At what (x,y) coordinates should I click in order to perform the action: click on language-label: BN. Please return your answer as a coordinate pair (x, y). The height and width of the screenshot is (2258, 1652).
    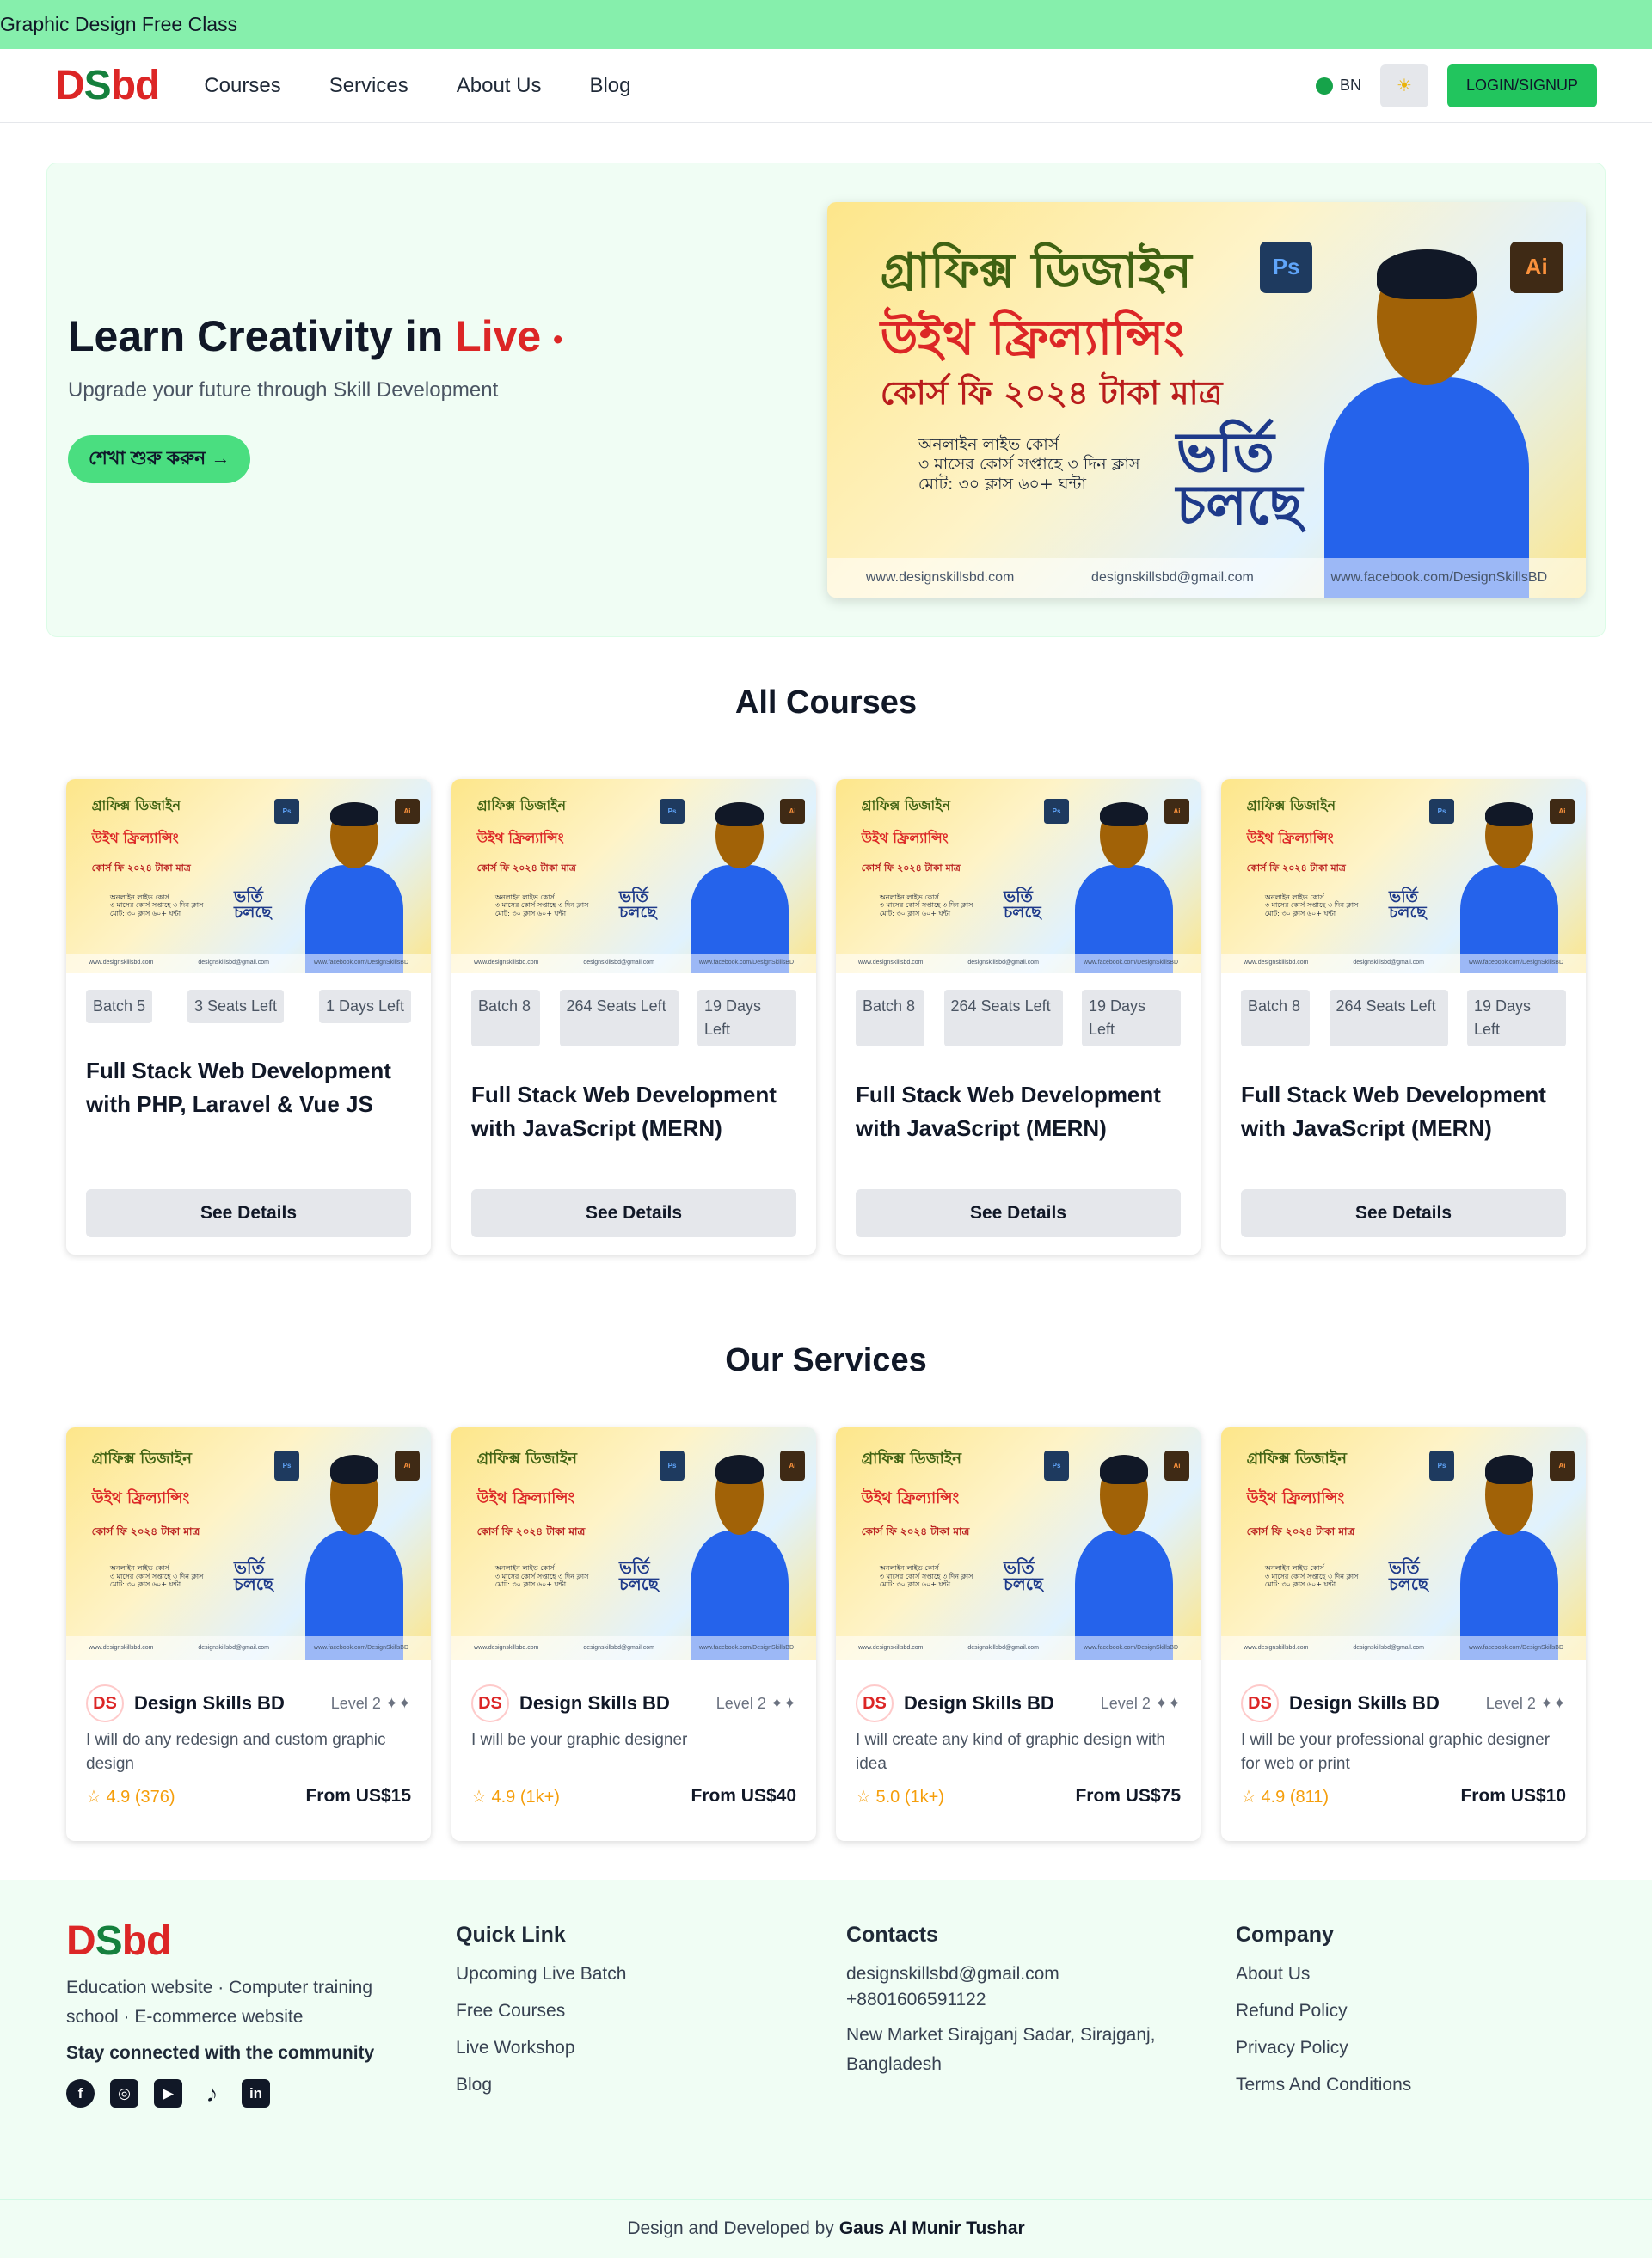
    Looking at the image, I should click on (1350, 86).